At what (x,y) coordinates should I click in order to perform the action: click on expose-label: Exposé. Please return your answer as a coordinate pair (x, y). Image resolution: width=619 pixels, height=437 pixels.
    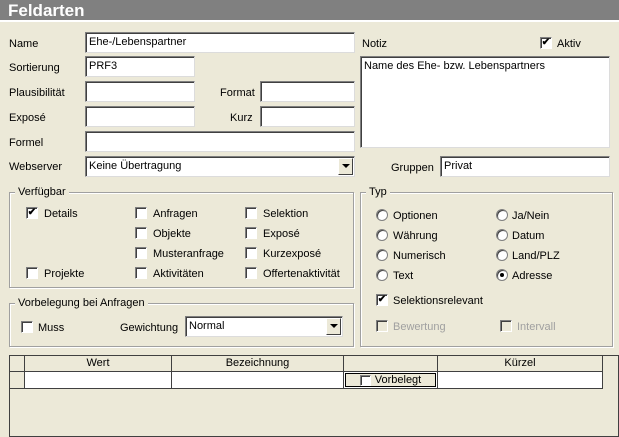
    Looking at the image, I should click on (27, 118).